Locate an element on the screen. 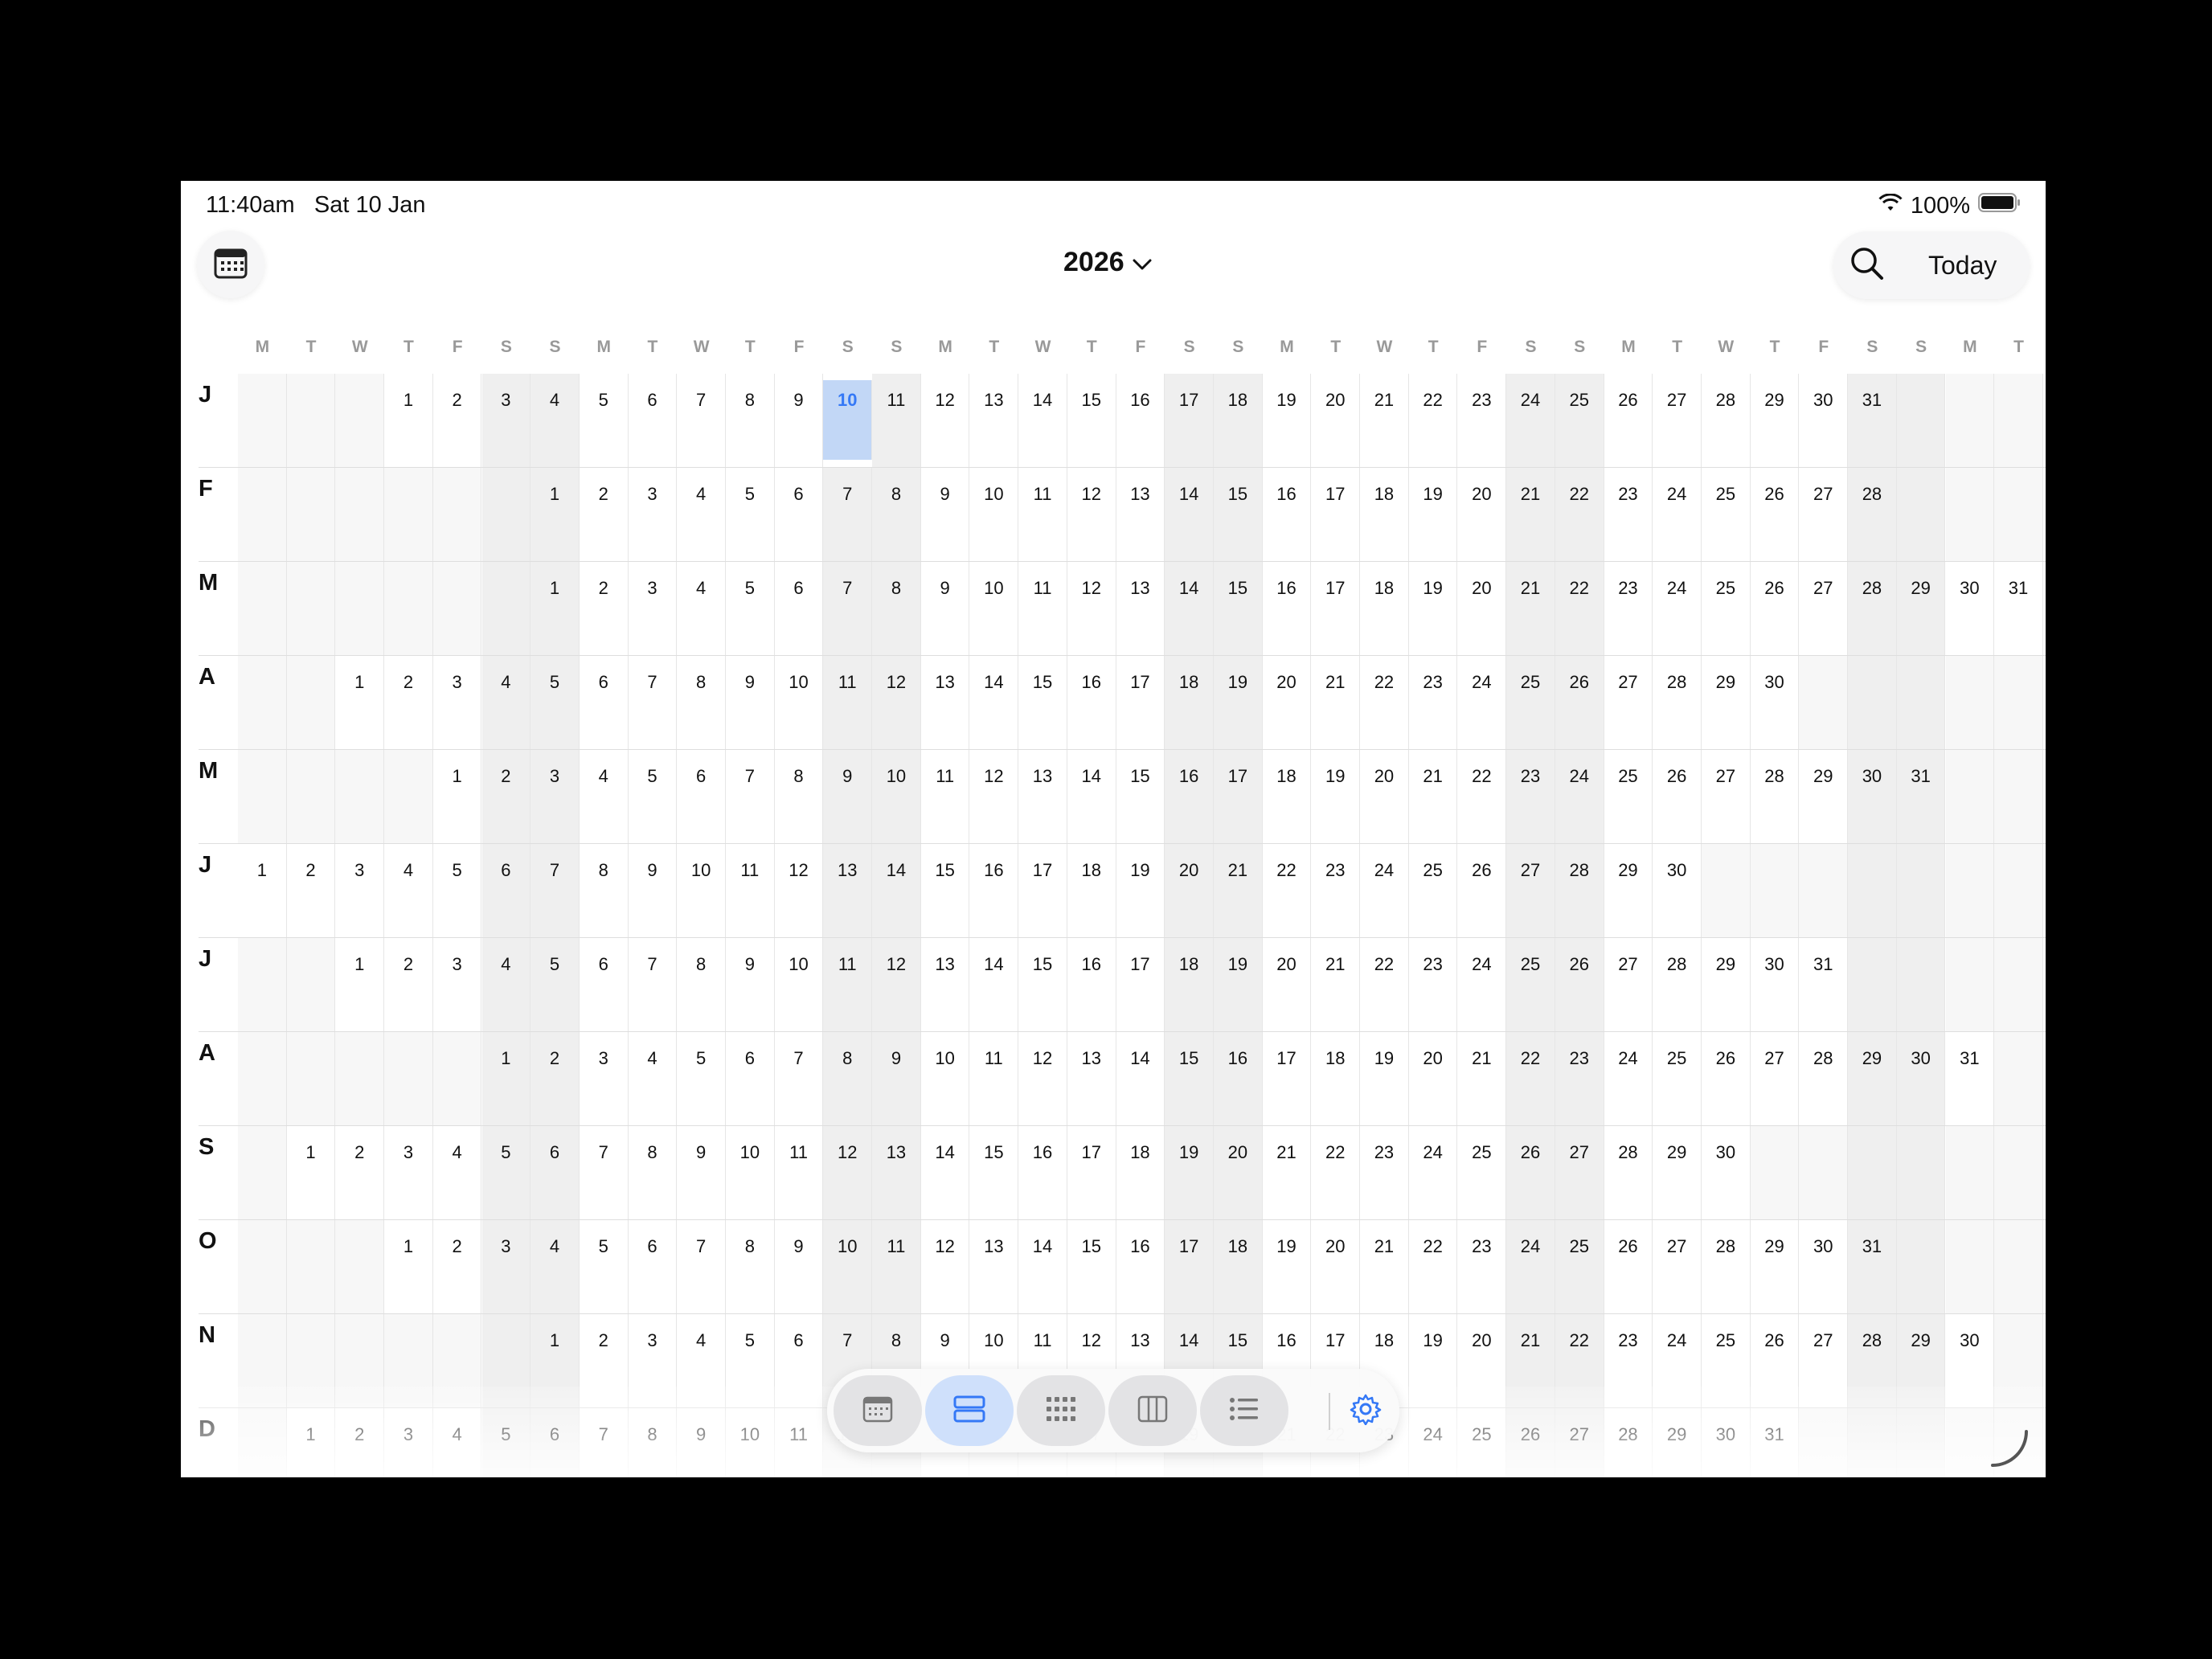  columns-view-button is located at coordinates (1152, 1410).